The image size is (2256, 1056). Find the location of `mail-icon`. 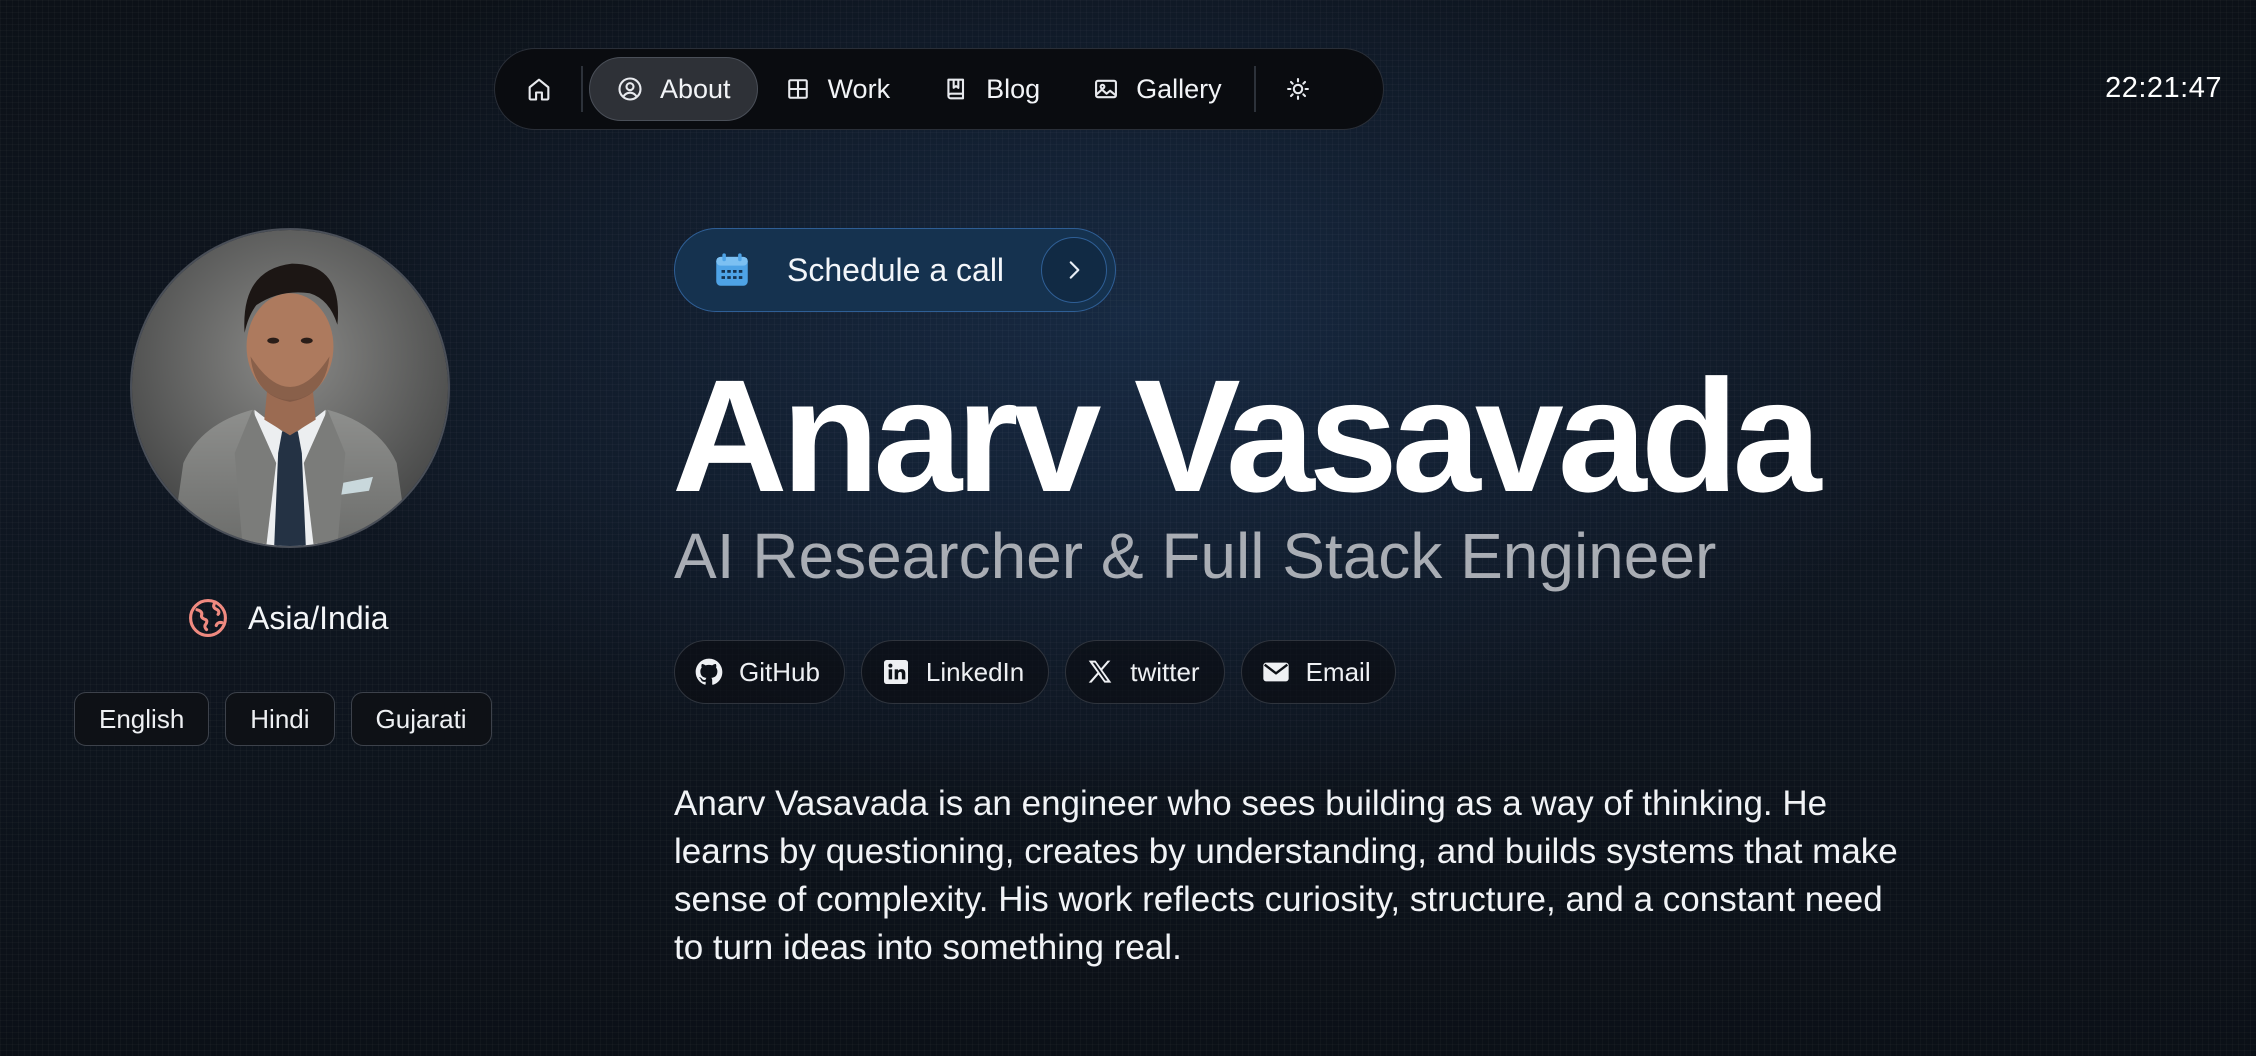

mail-icon is located at coordinates (1276, 672).